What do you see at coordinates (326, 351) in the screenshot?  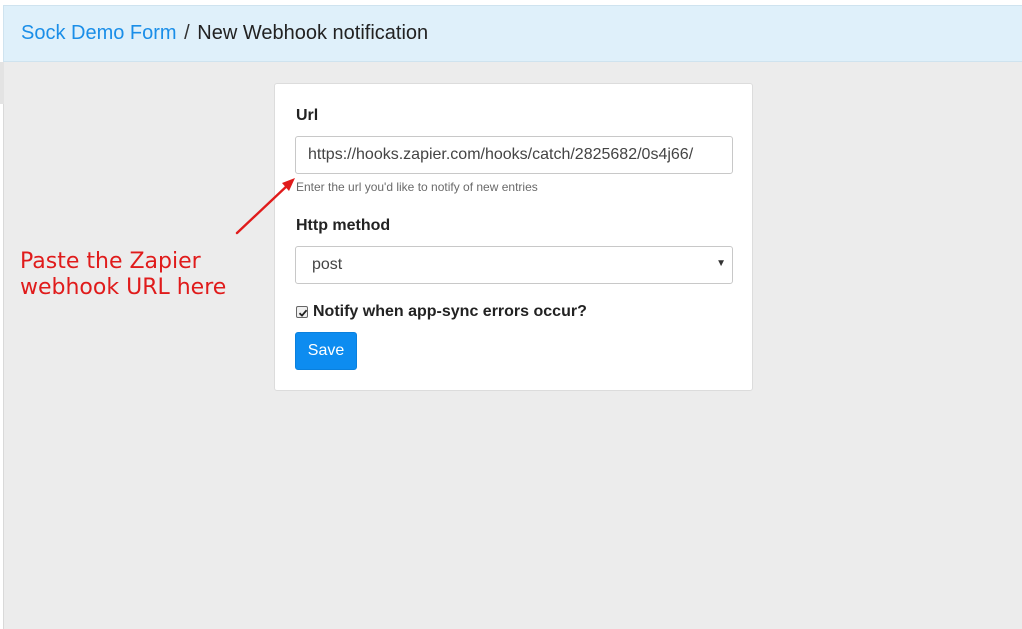 I see `save-button: Save` at bounding box center [326, 351].